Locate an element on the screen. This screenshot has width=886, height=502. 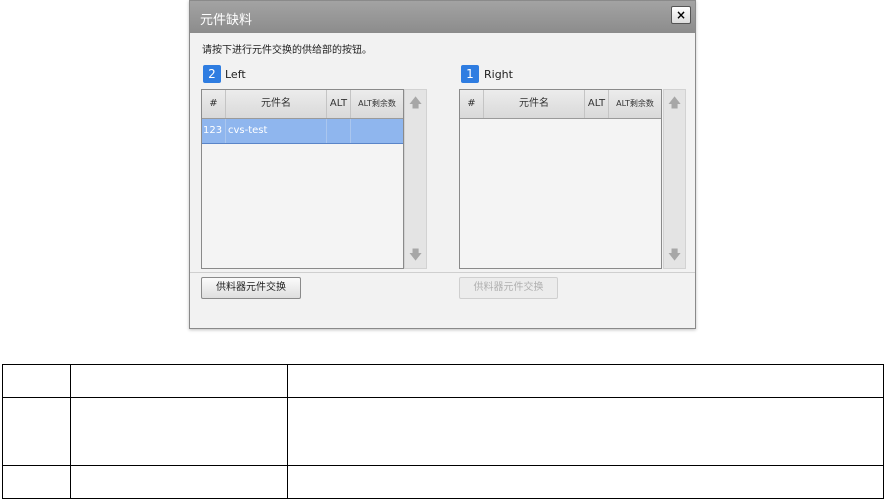
left-feeder-exchange-button: 供料器元件交换 is located at coordinates (251, 288).